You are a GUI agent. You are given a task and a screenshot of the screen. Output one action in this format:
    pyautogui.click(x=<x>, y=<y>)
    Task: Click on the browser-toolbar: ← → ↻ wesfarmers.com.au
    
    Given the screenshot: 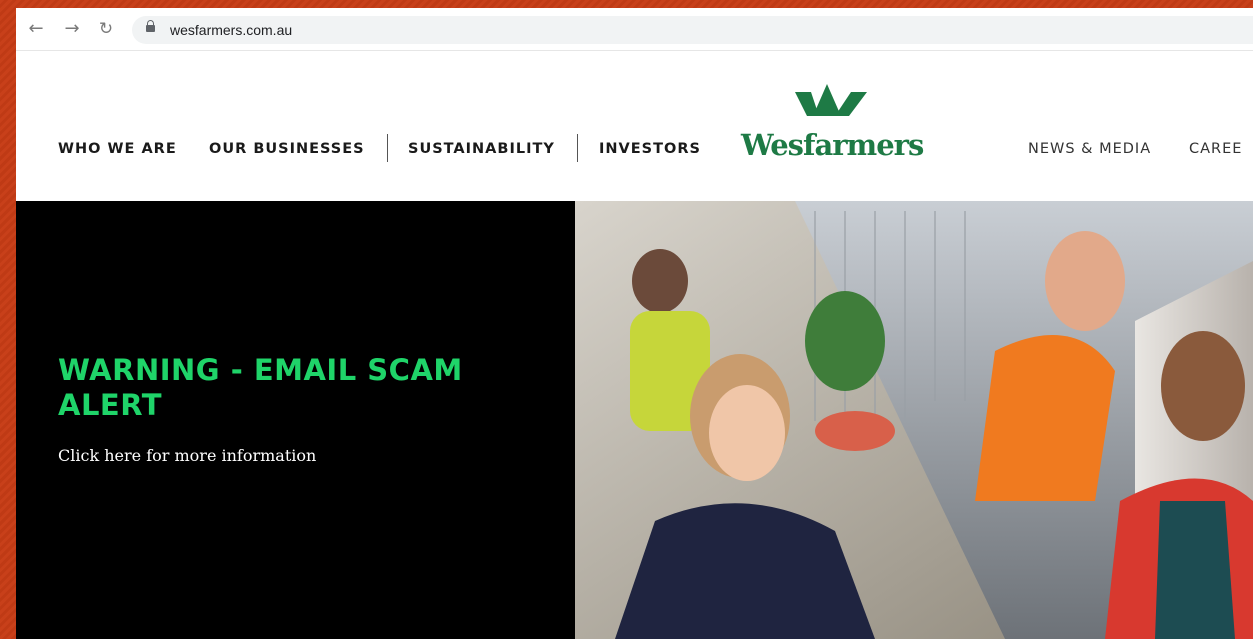 What is the action you would take?
    pyautogui.click(x=634, y=29)
    